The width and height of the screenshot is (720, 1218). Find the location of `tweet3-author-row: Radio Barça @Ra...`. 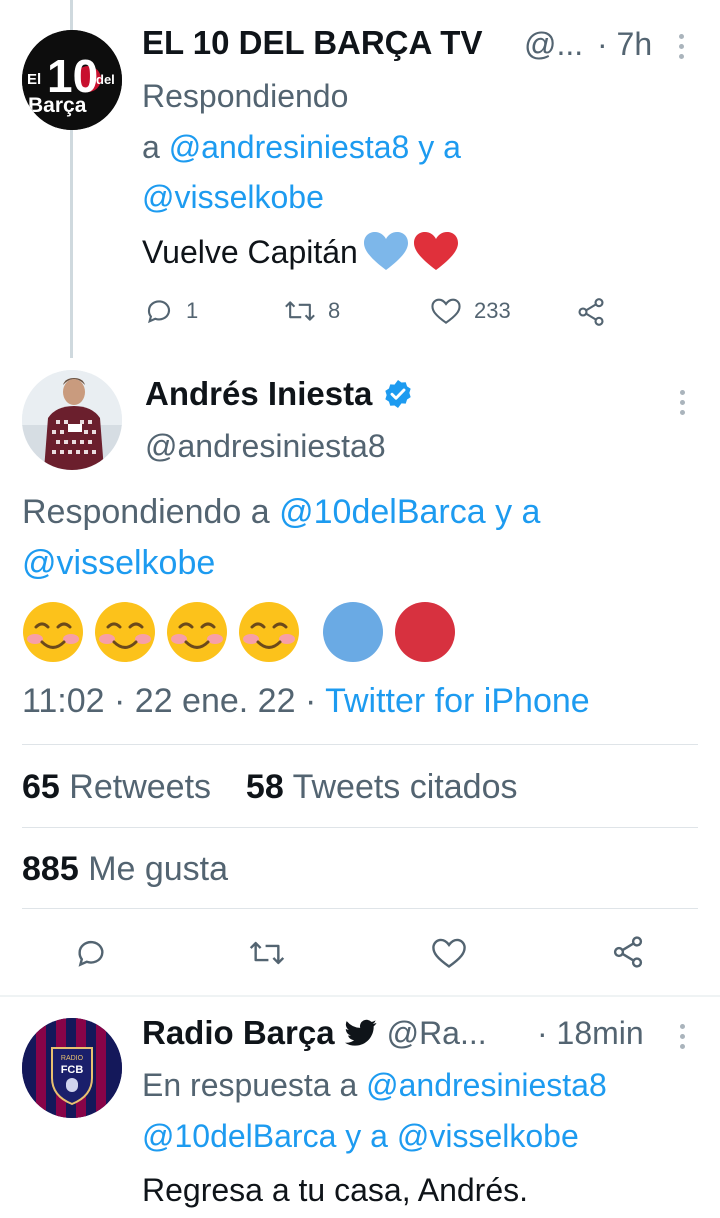

tweet3-author-row: Radio Barça @Ra... is located at coordinates (314, 1033).